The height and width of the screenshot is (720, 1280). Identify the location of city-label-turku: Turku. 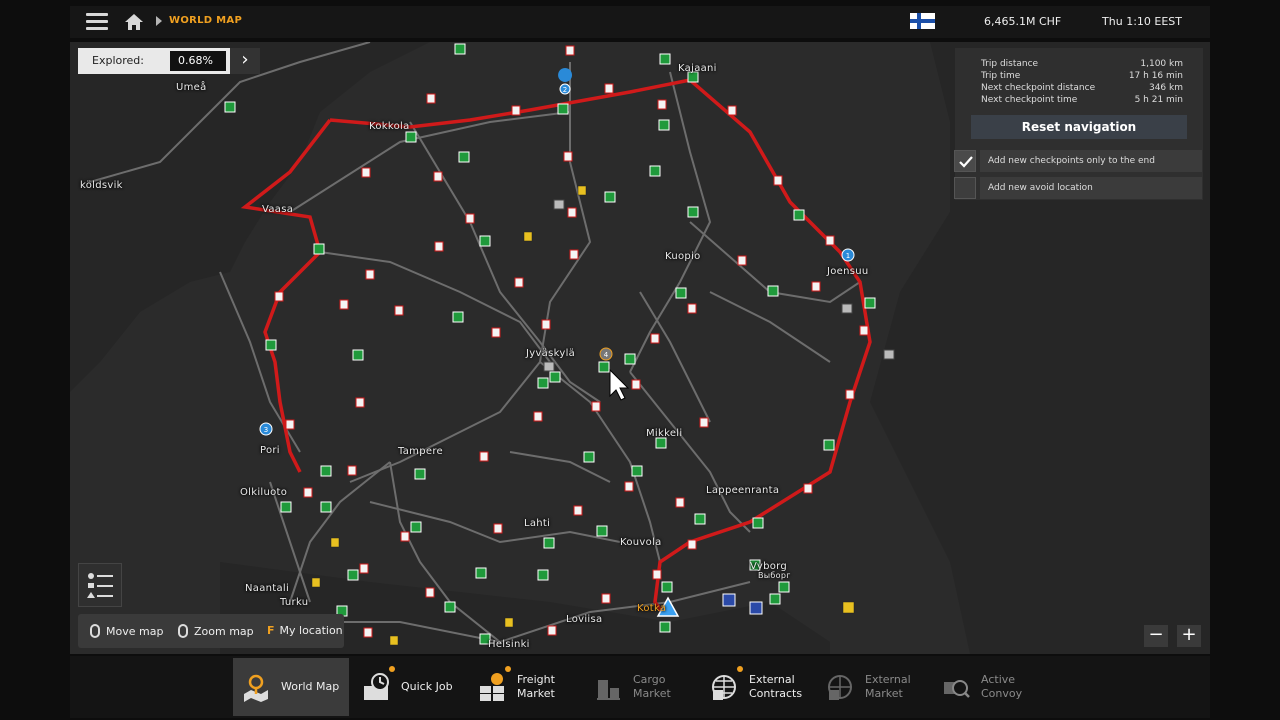
(294, 602).